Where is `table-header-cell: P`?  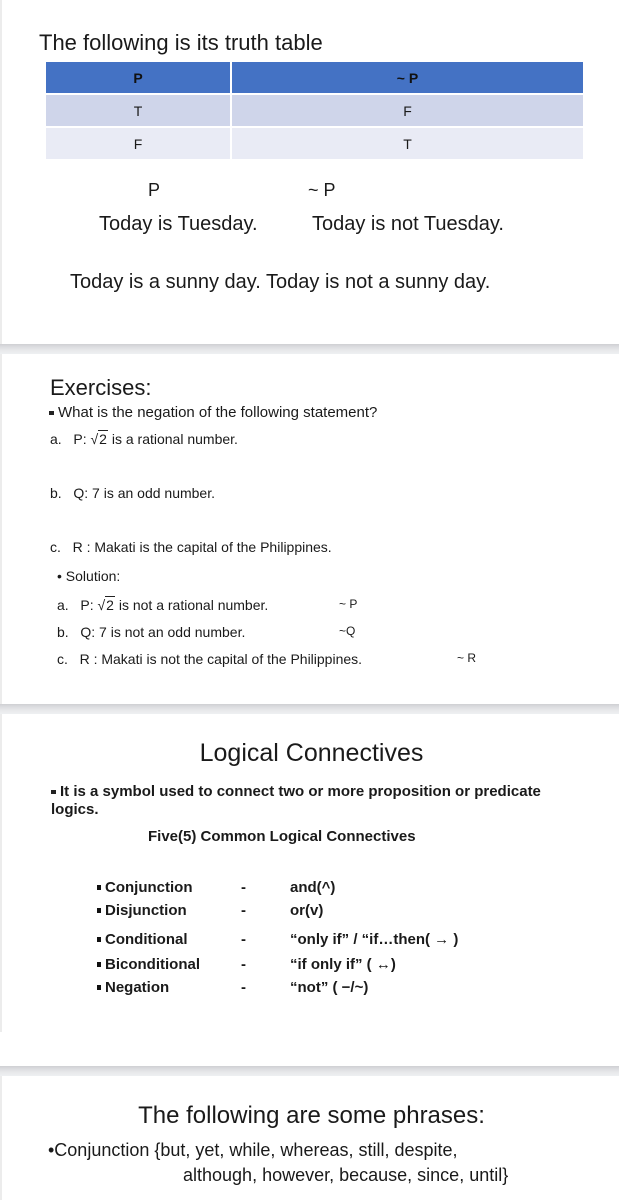 table-header-cell: P is located at coordinates (139, 77).